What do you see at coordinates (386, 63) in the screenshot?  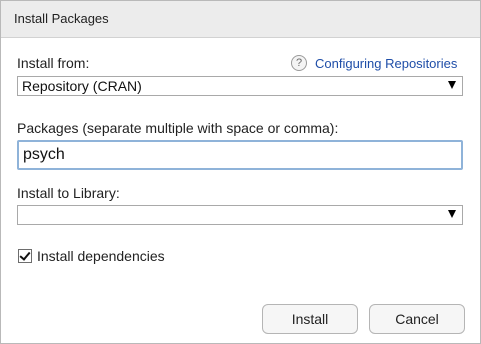 I see `configuring-repositories-link: Configuring Repositories` at bounding box center [386, 63].